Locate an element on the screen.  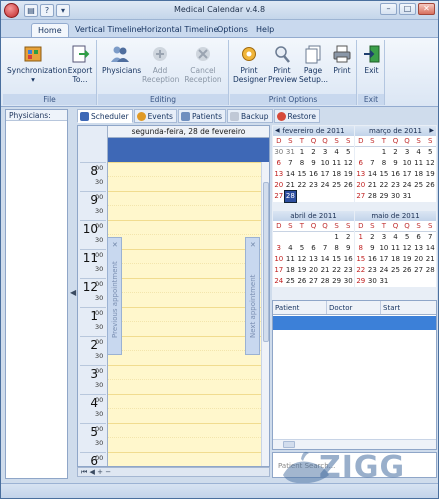
calendar-day: 8 is located at coordinates (337, 248).